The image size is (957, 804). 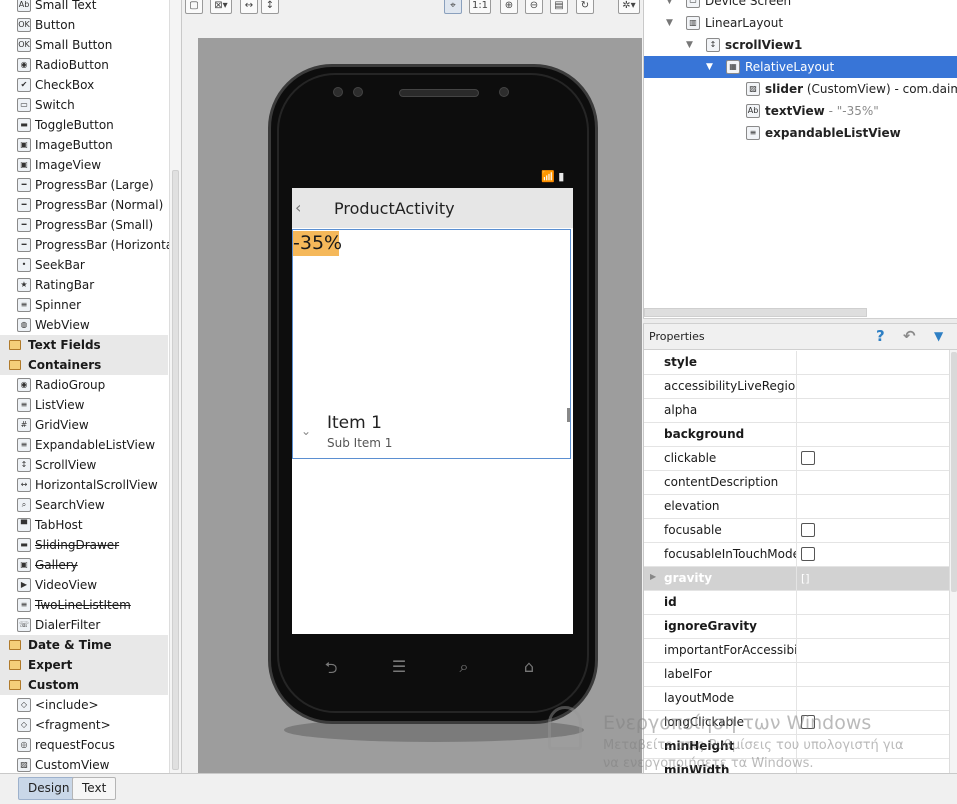 What do you see at coordinates (84, 625) in the screenshot?
I see `palette-item: ☏ DialerFilter` at bounding box center [84, 625].